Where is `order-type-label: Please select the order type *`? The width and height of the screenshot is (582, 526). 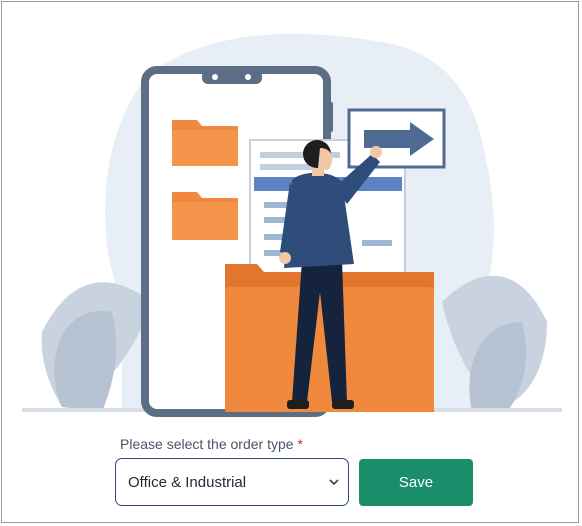
order-type-label: Please select the order type * is located at coordinates (211, 444).